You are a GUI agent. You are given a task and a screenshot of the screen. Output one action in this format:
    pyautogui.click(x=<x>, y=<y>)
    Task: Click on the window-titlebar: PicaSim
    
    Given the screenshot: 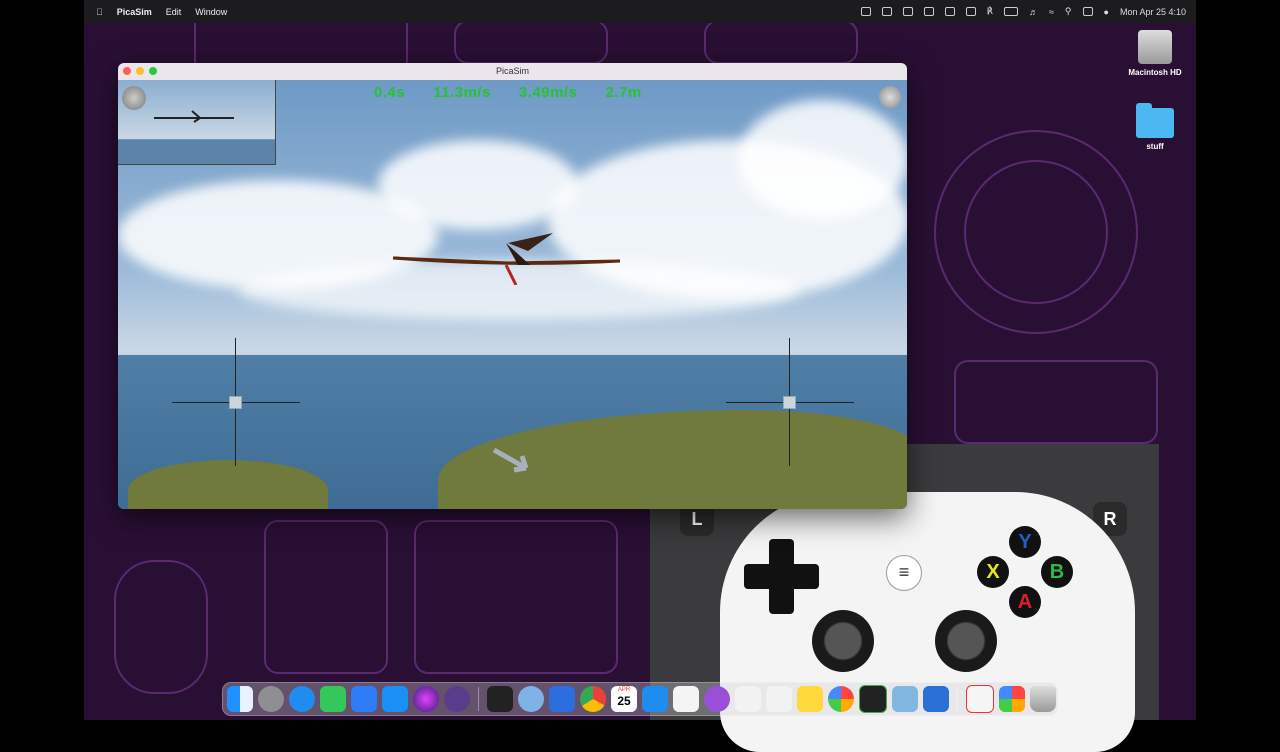 What is the action you would take?
    pyautogui.click(x=512, y=71)
    